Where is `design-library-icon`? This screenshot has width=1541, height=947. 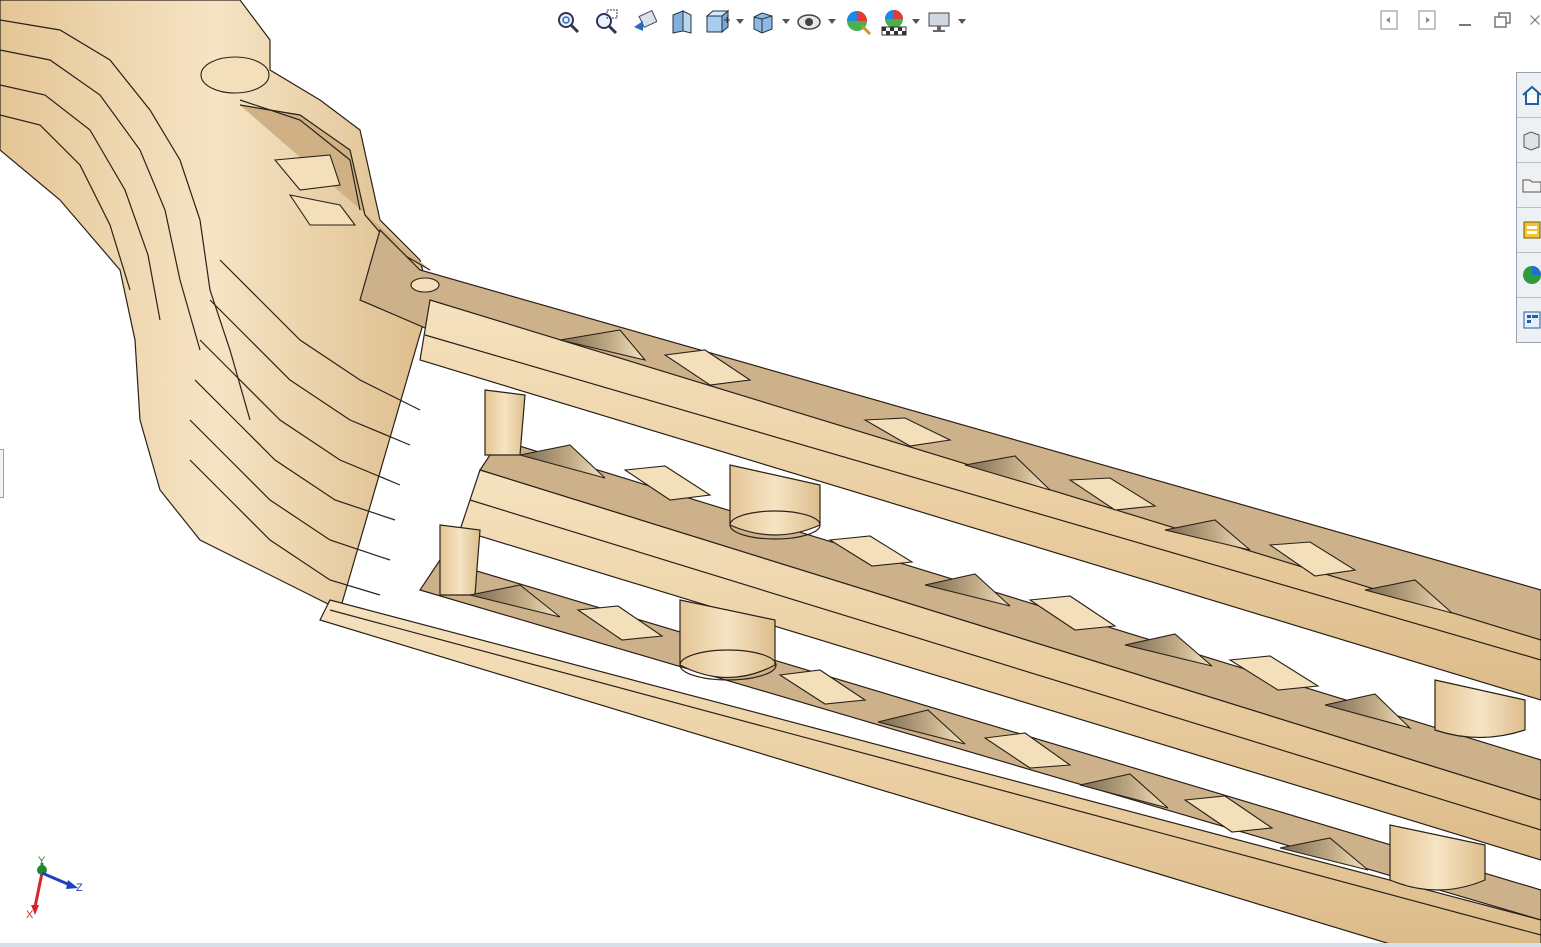
design-library-icon is located at coordinates (1531, 141).